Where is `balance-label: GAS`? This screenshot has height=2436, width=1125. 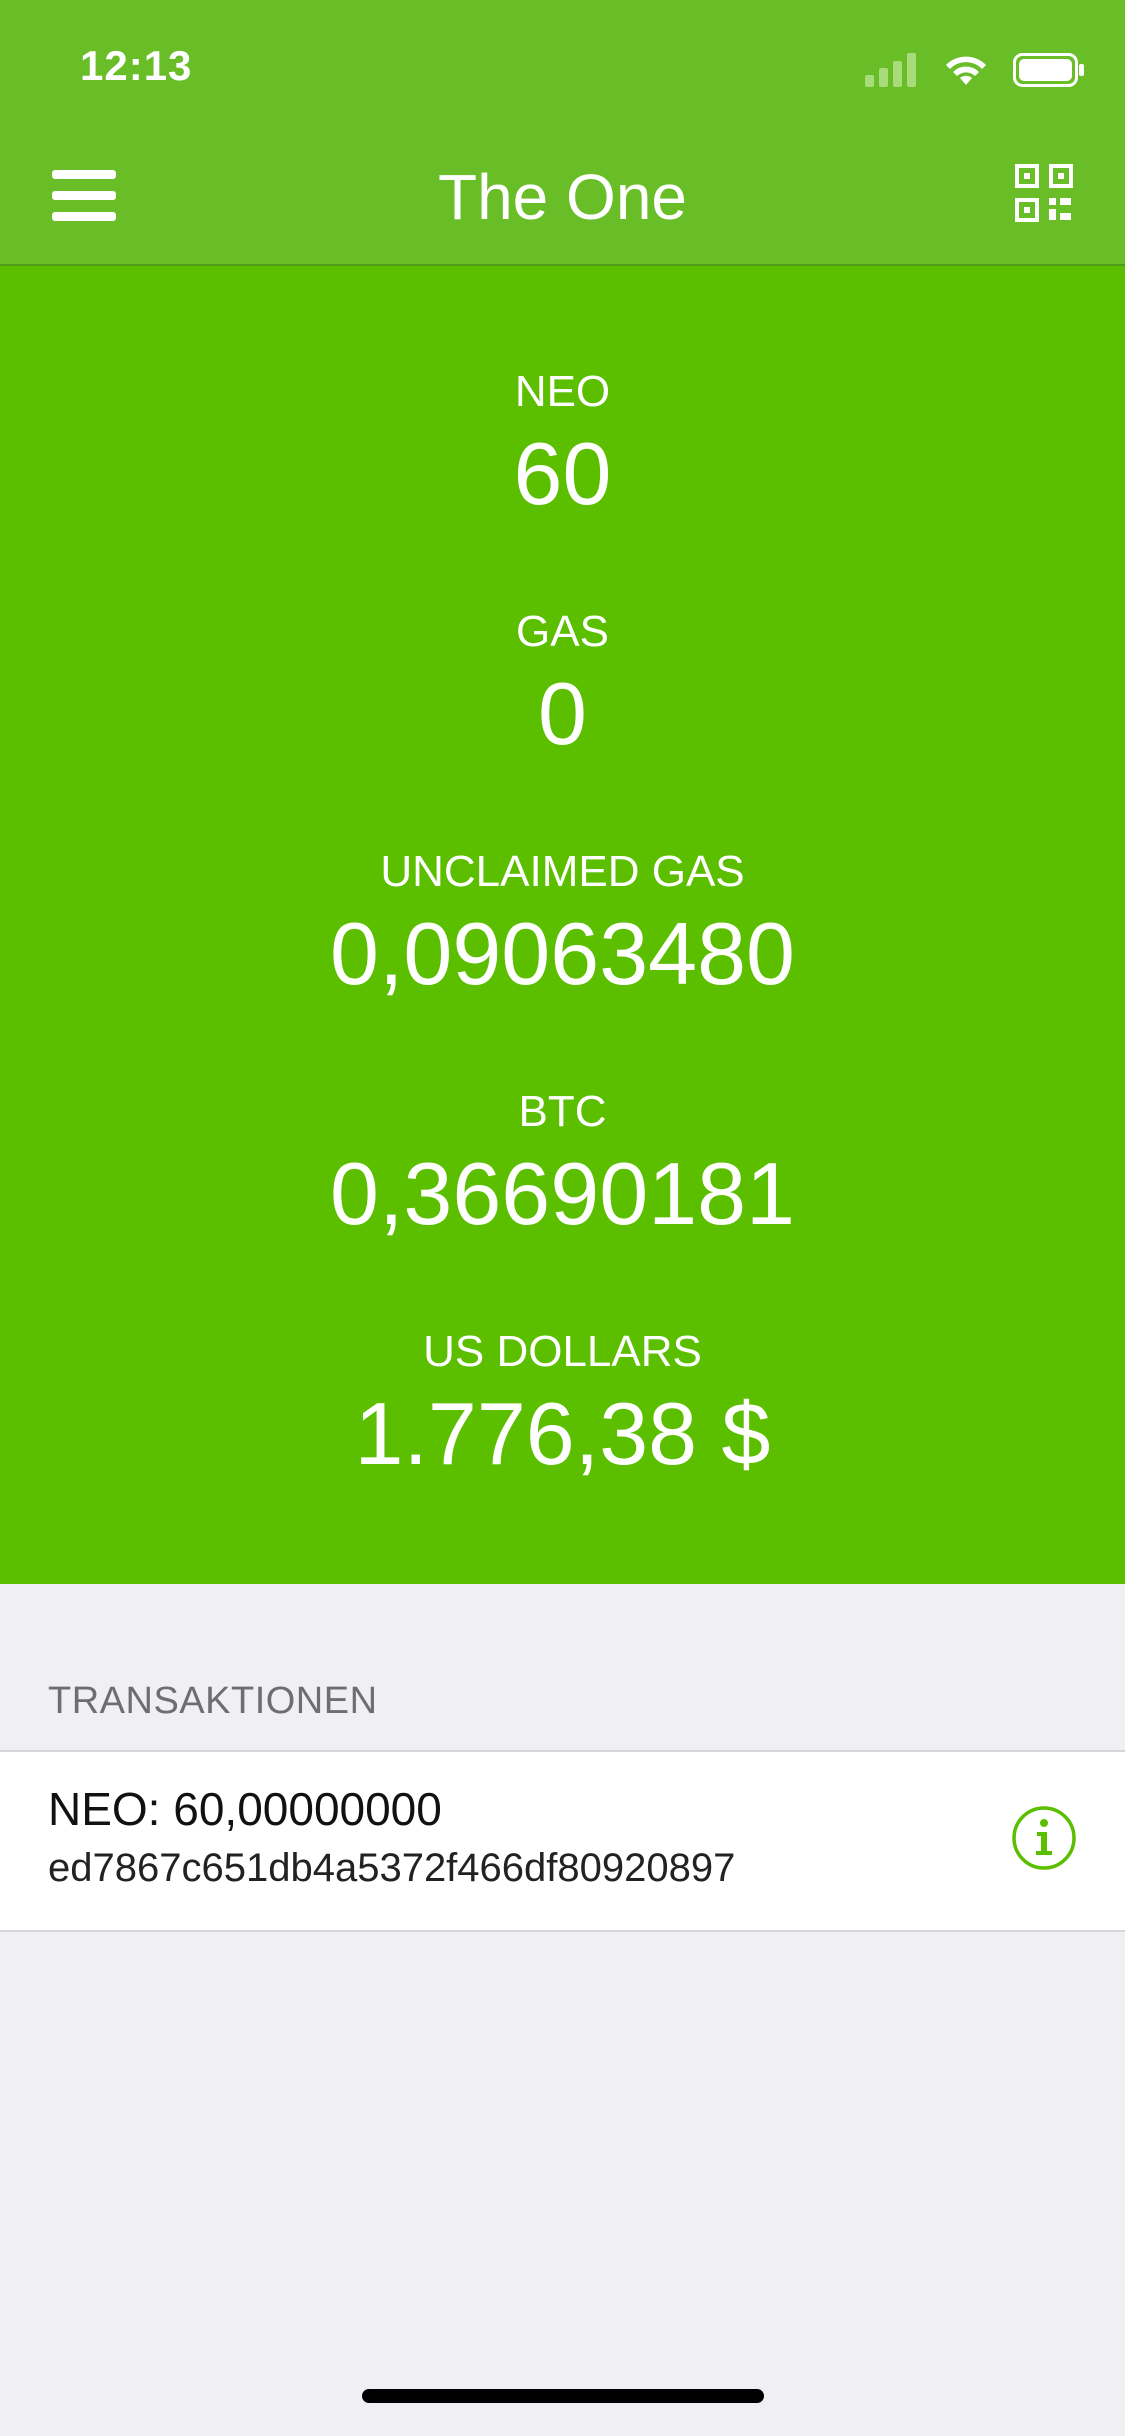
balance-label: GAS is located at coordinates (562, 631).